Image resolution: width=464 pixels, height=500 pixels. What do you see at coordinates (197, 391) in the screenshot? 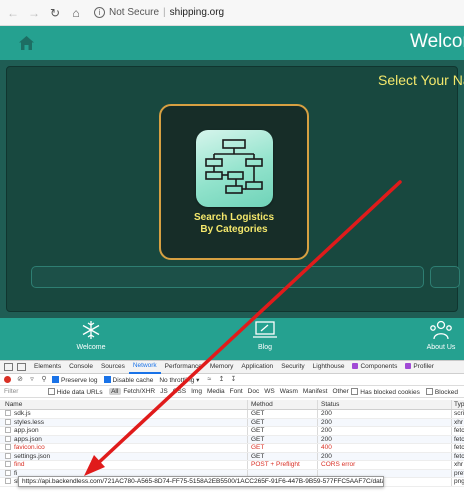
I see `filter-type-img: Img` at bounding box center [197, 391].